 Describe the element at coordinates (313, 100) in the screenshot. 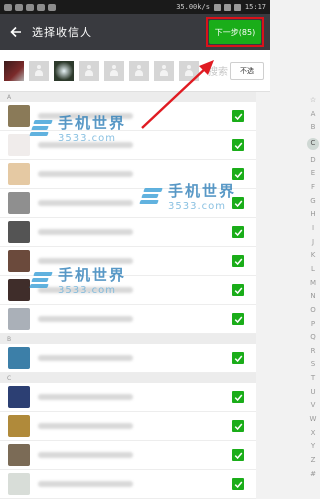

I see `alpha-index-letter: ☆` at that location.